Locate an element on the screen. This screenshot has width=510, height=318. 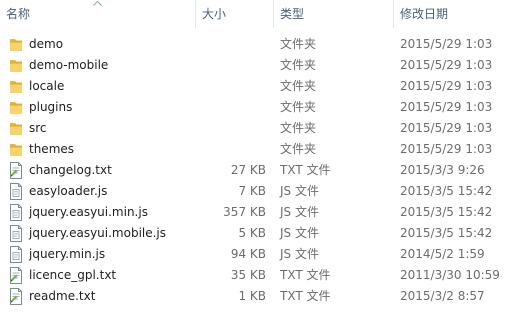
file-name: licence_gpl.txt is located at coordinates (73, 275).